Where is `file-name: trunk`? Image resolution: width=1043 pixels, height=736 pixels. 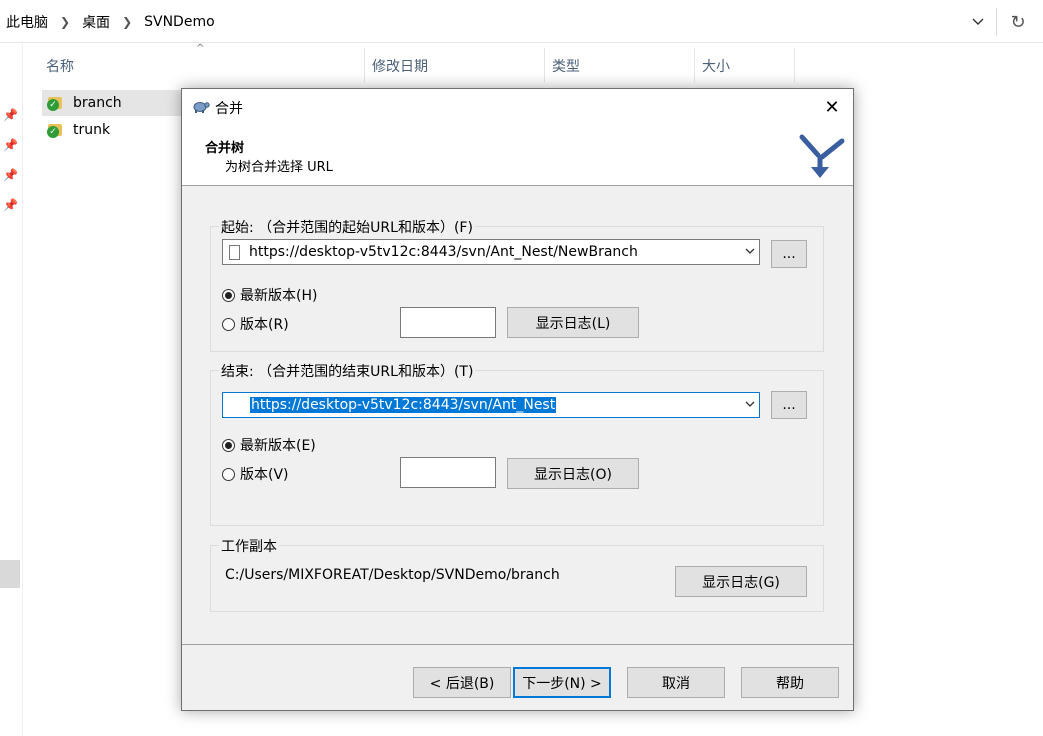
file-name: trunk is located at coordinates (92, 130).